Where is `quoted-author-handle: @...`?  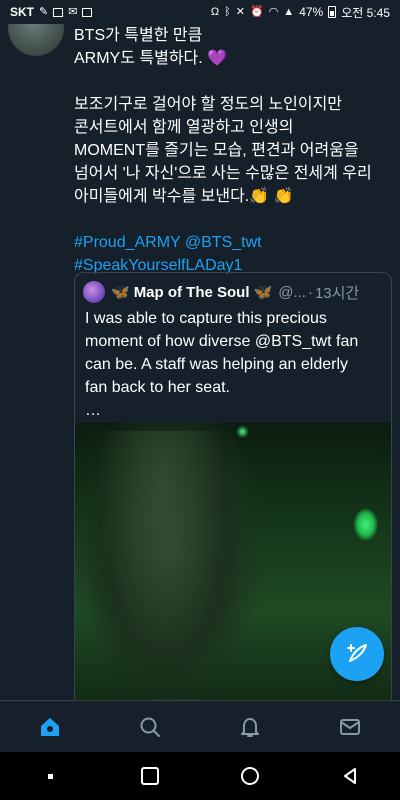 quoted-author-handle: @... is located at coordinates (292, 292).